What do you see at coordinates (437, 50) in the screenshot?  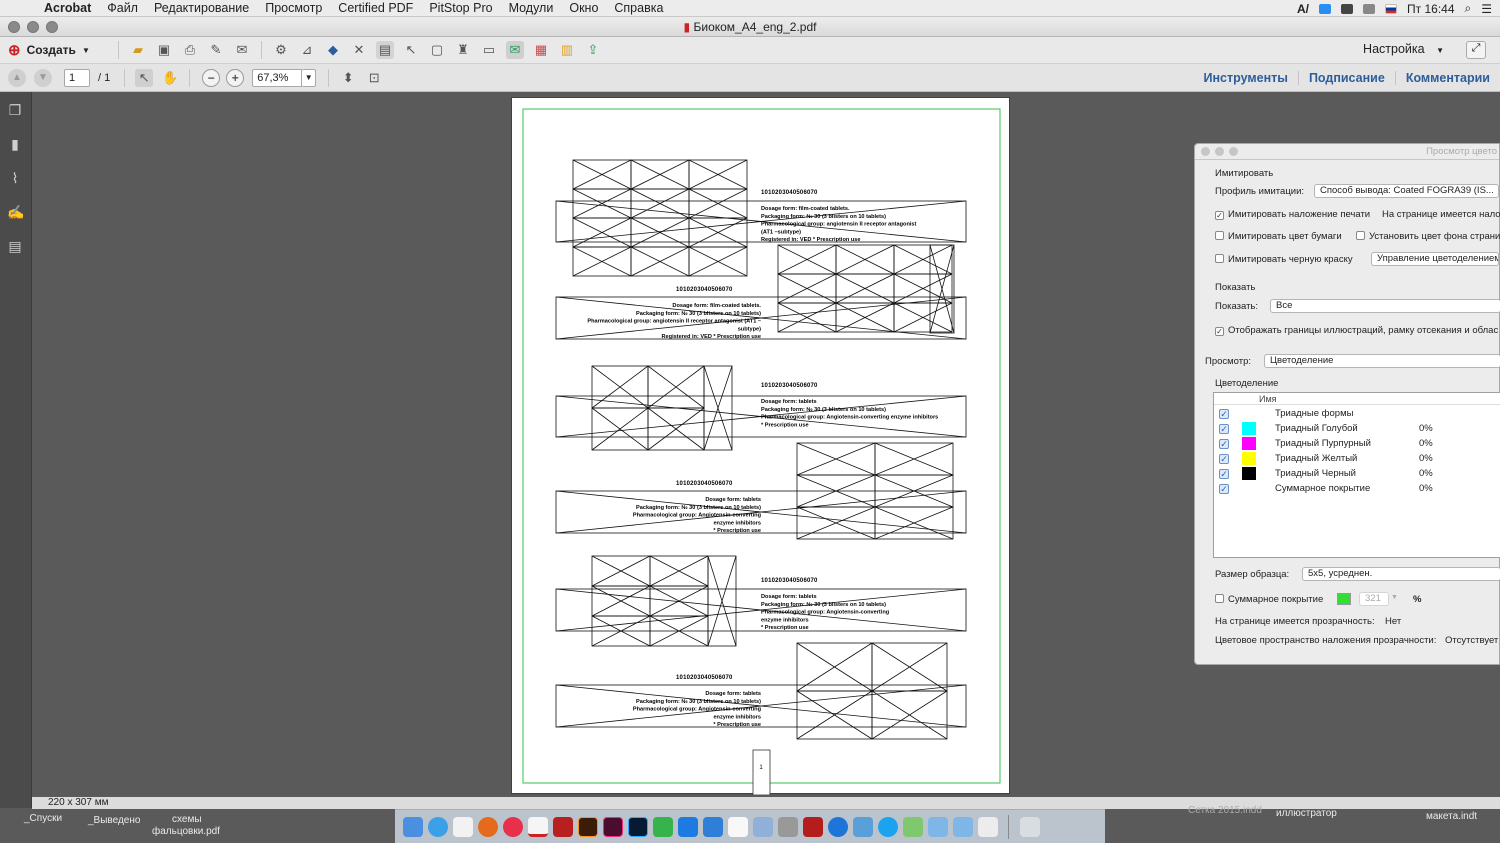 I see `inspect-icon: ▢` at bounding box center [437, 50].